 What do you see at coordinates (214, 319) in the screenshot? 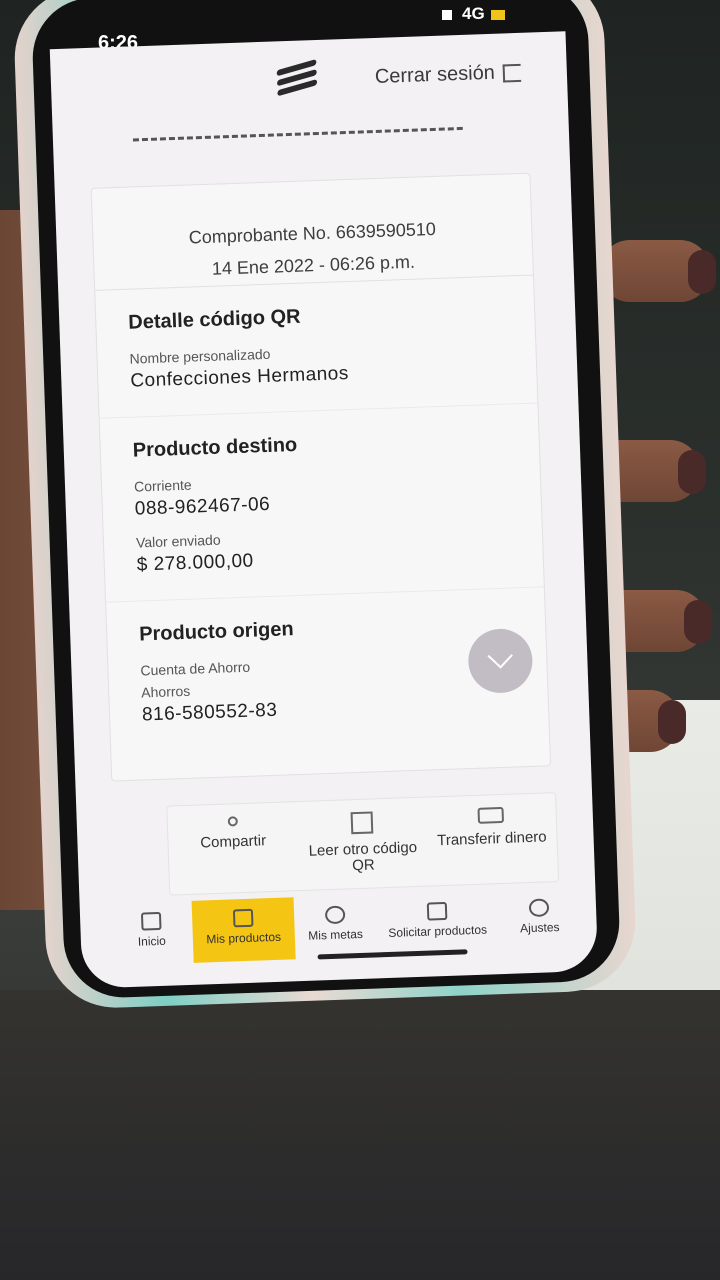
I see `qr-detail-title: Detalle código QR` at bounding box center [214, 319].